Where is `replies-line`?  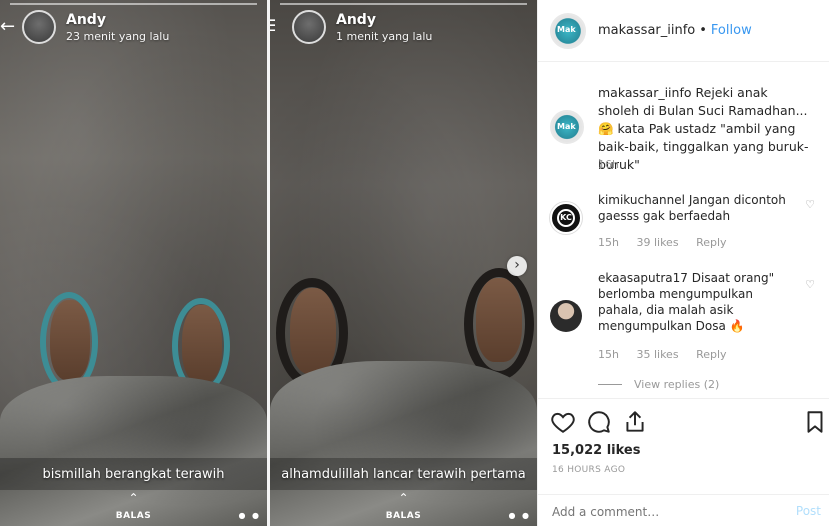 replies-line is located at coordinates (610, 384).